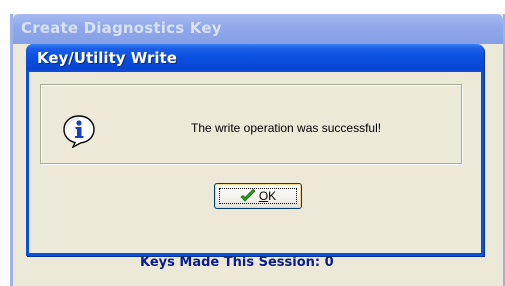  What do you see at coordinates (258, 29) in the screenshot?
I see `parent-titlebar: Create Diagnostics Key` at bounding box center [258, 29].